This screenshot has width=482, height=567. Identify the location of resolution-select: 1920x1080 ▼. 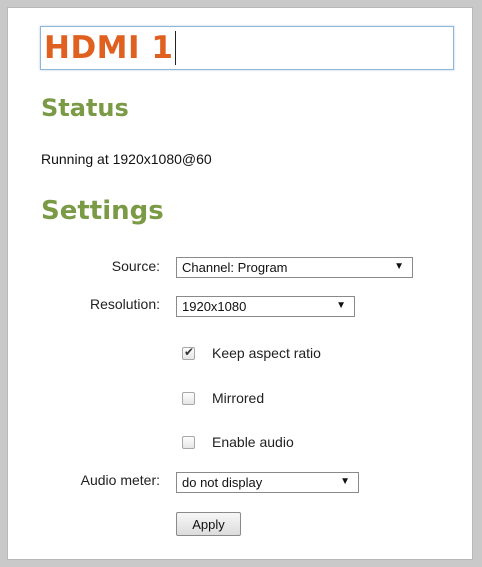
(265, 306).